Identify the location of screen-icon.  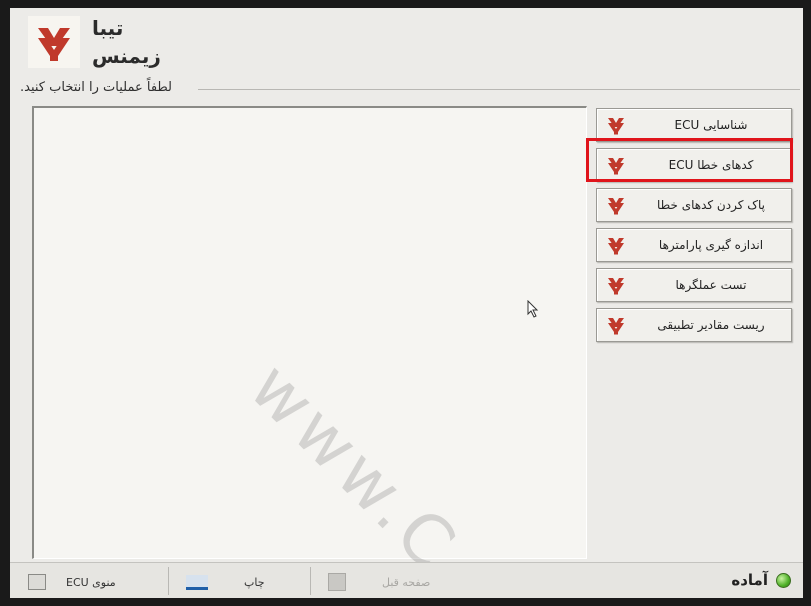
(37, 582).